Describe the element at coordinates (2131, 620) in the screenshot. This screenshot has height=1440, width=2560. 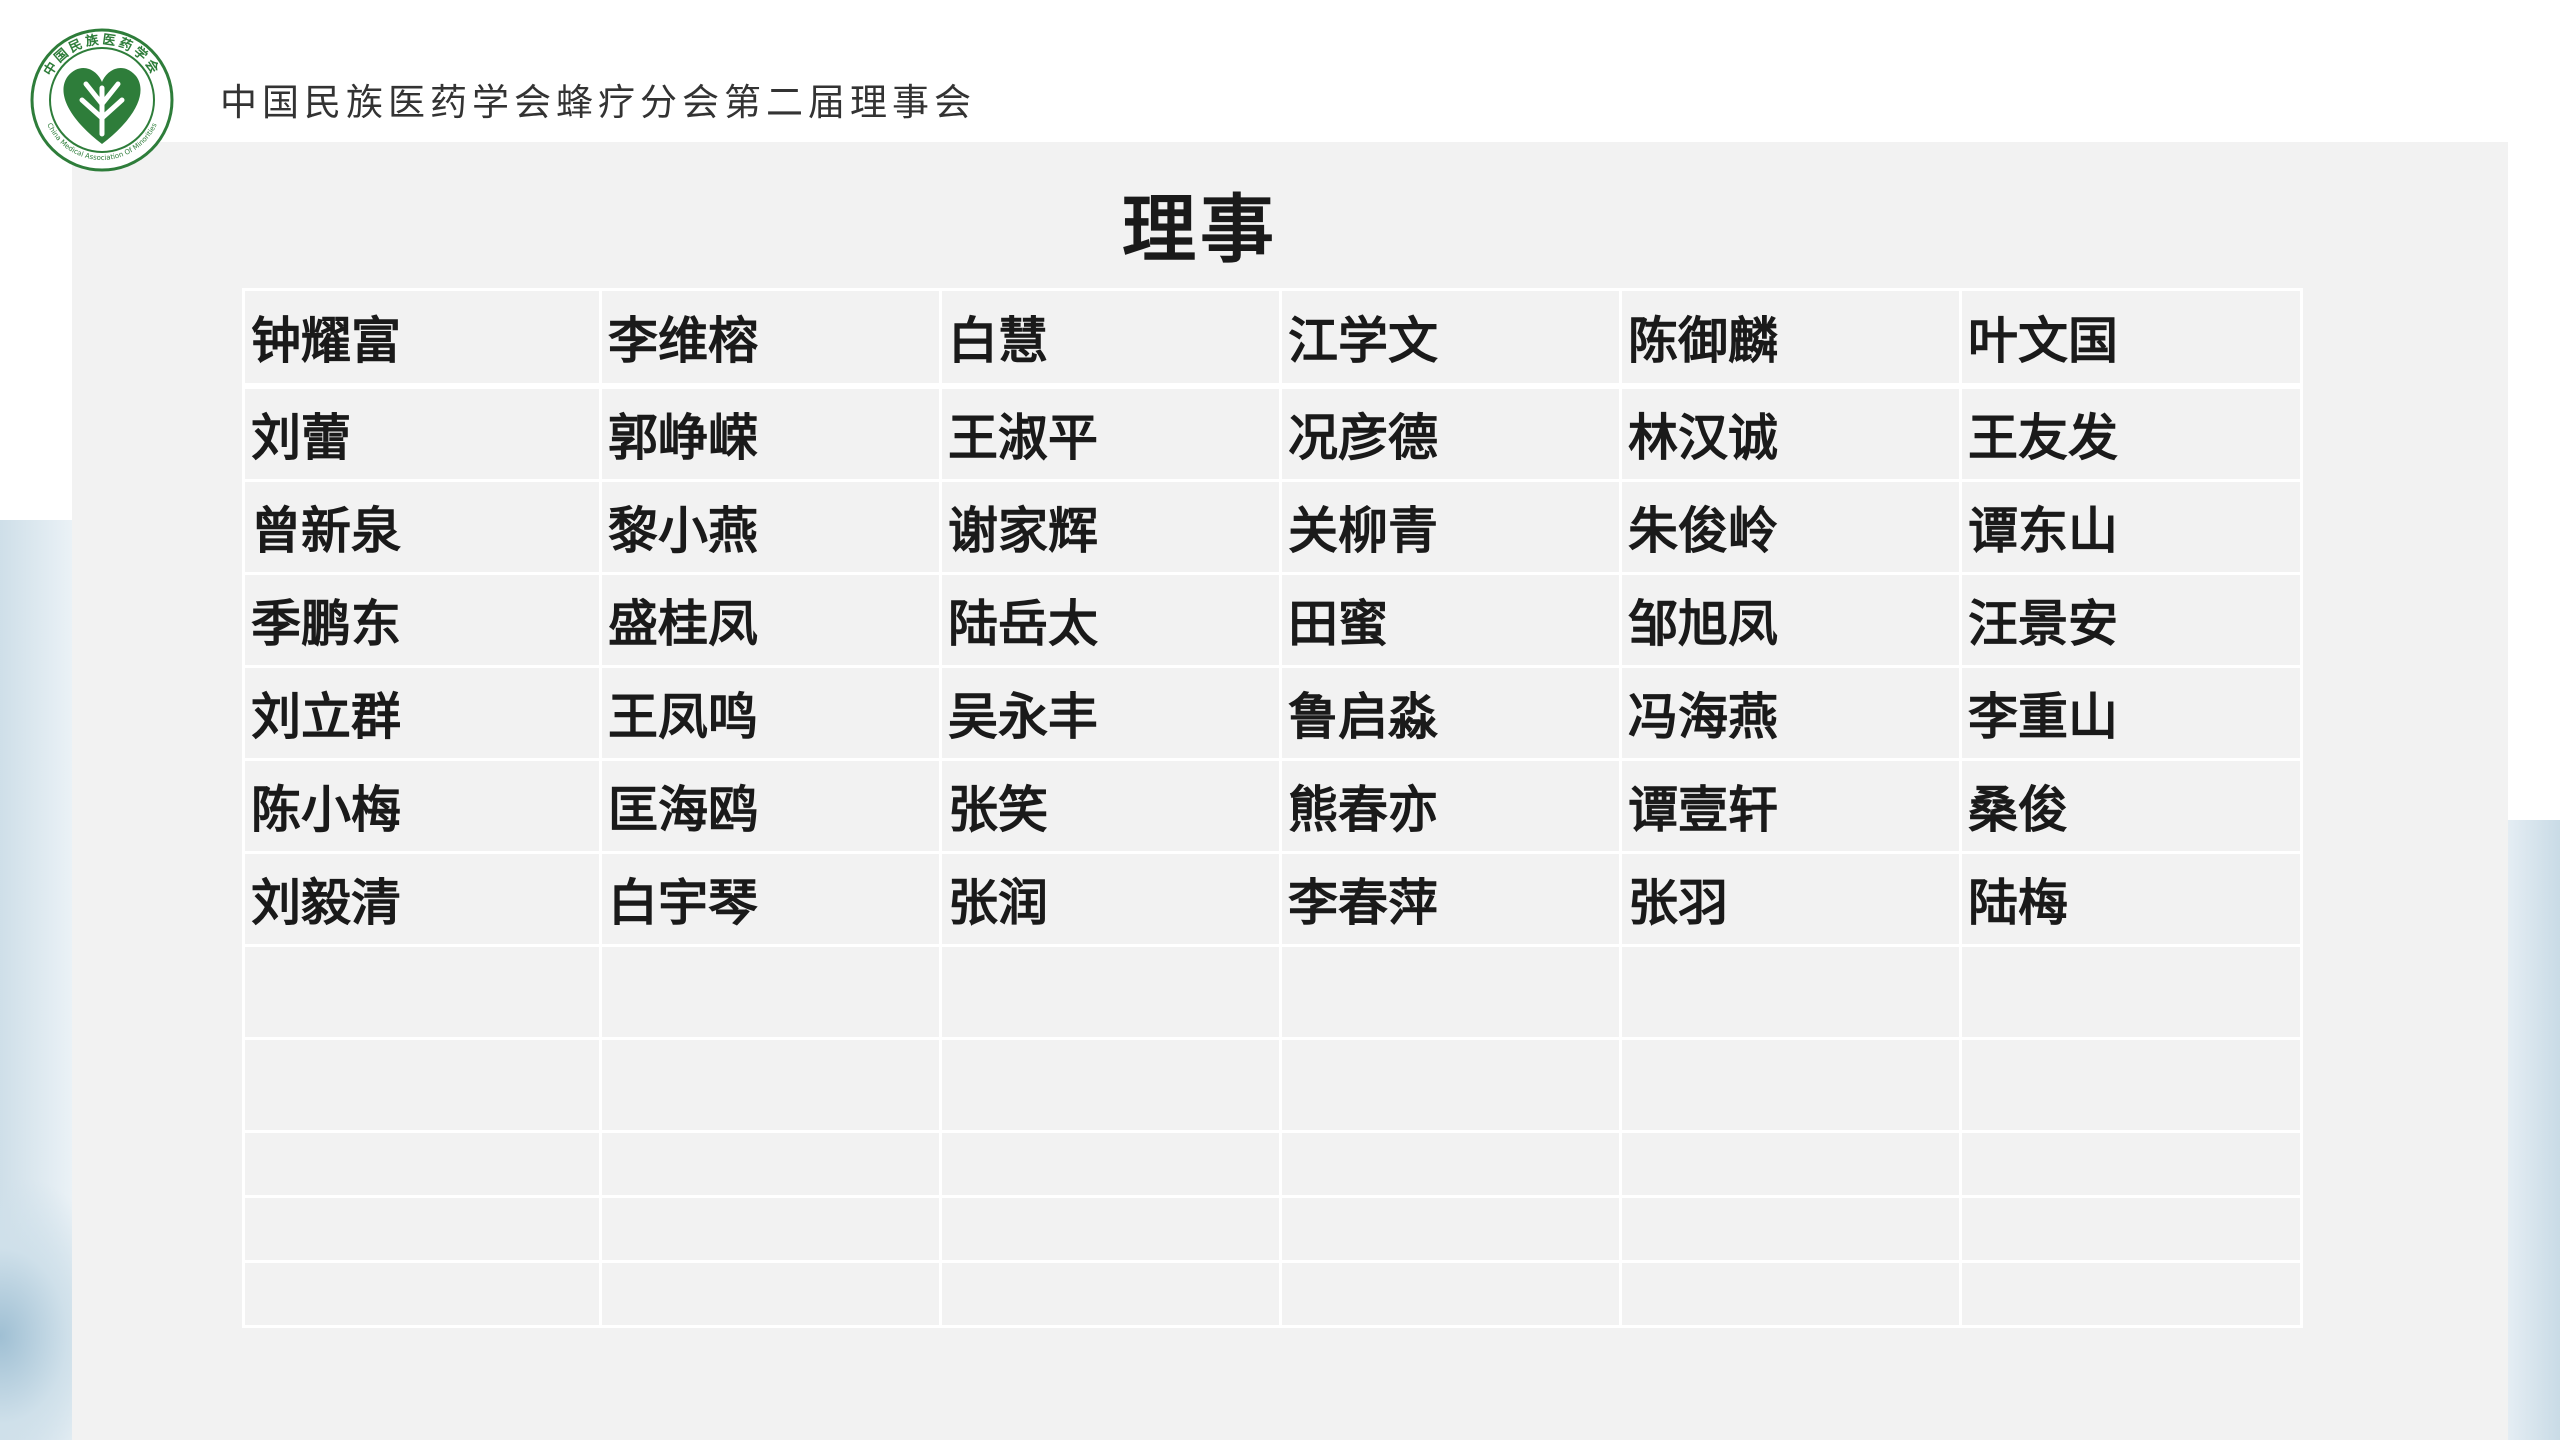
I see `member-name: 汪景安` at that location.